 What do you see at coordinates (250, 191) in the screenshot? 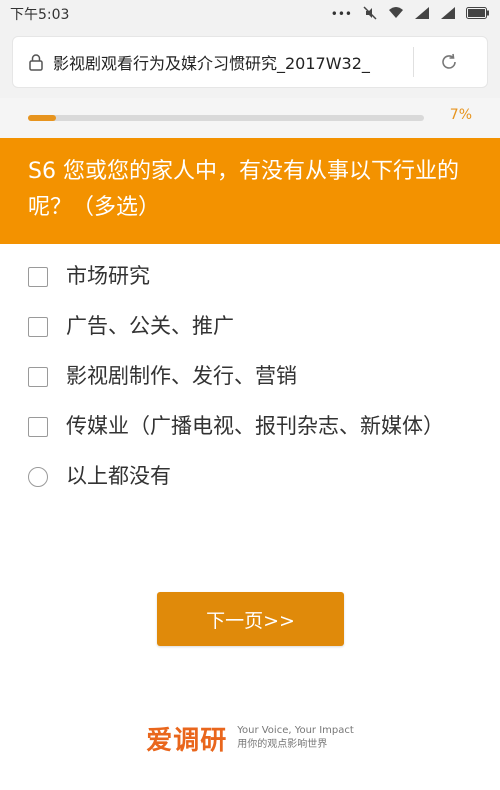
I see `question-title: S6 您或您的家人中，有没有从事以下行业的呢？（多选）` at bounding box center [250, 191].